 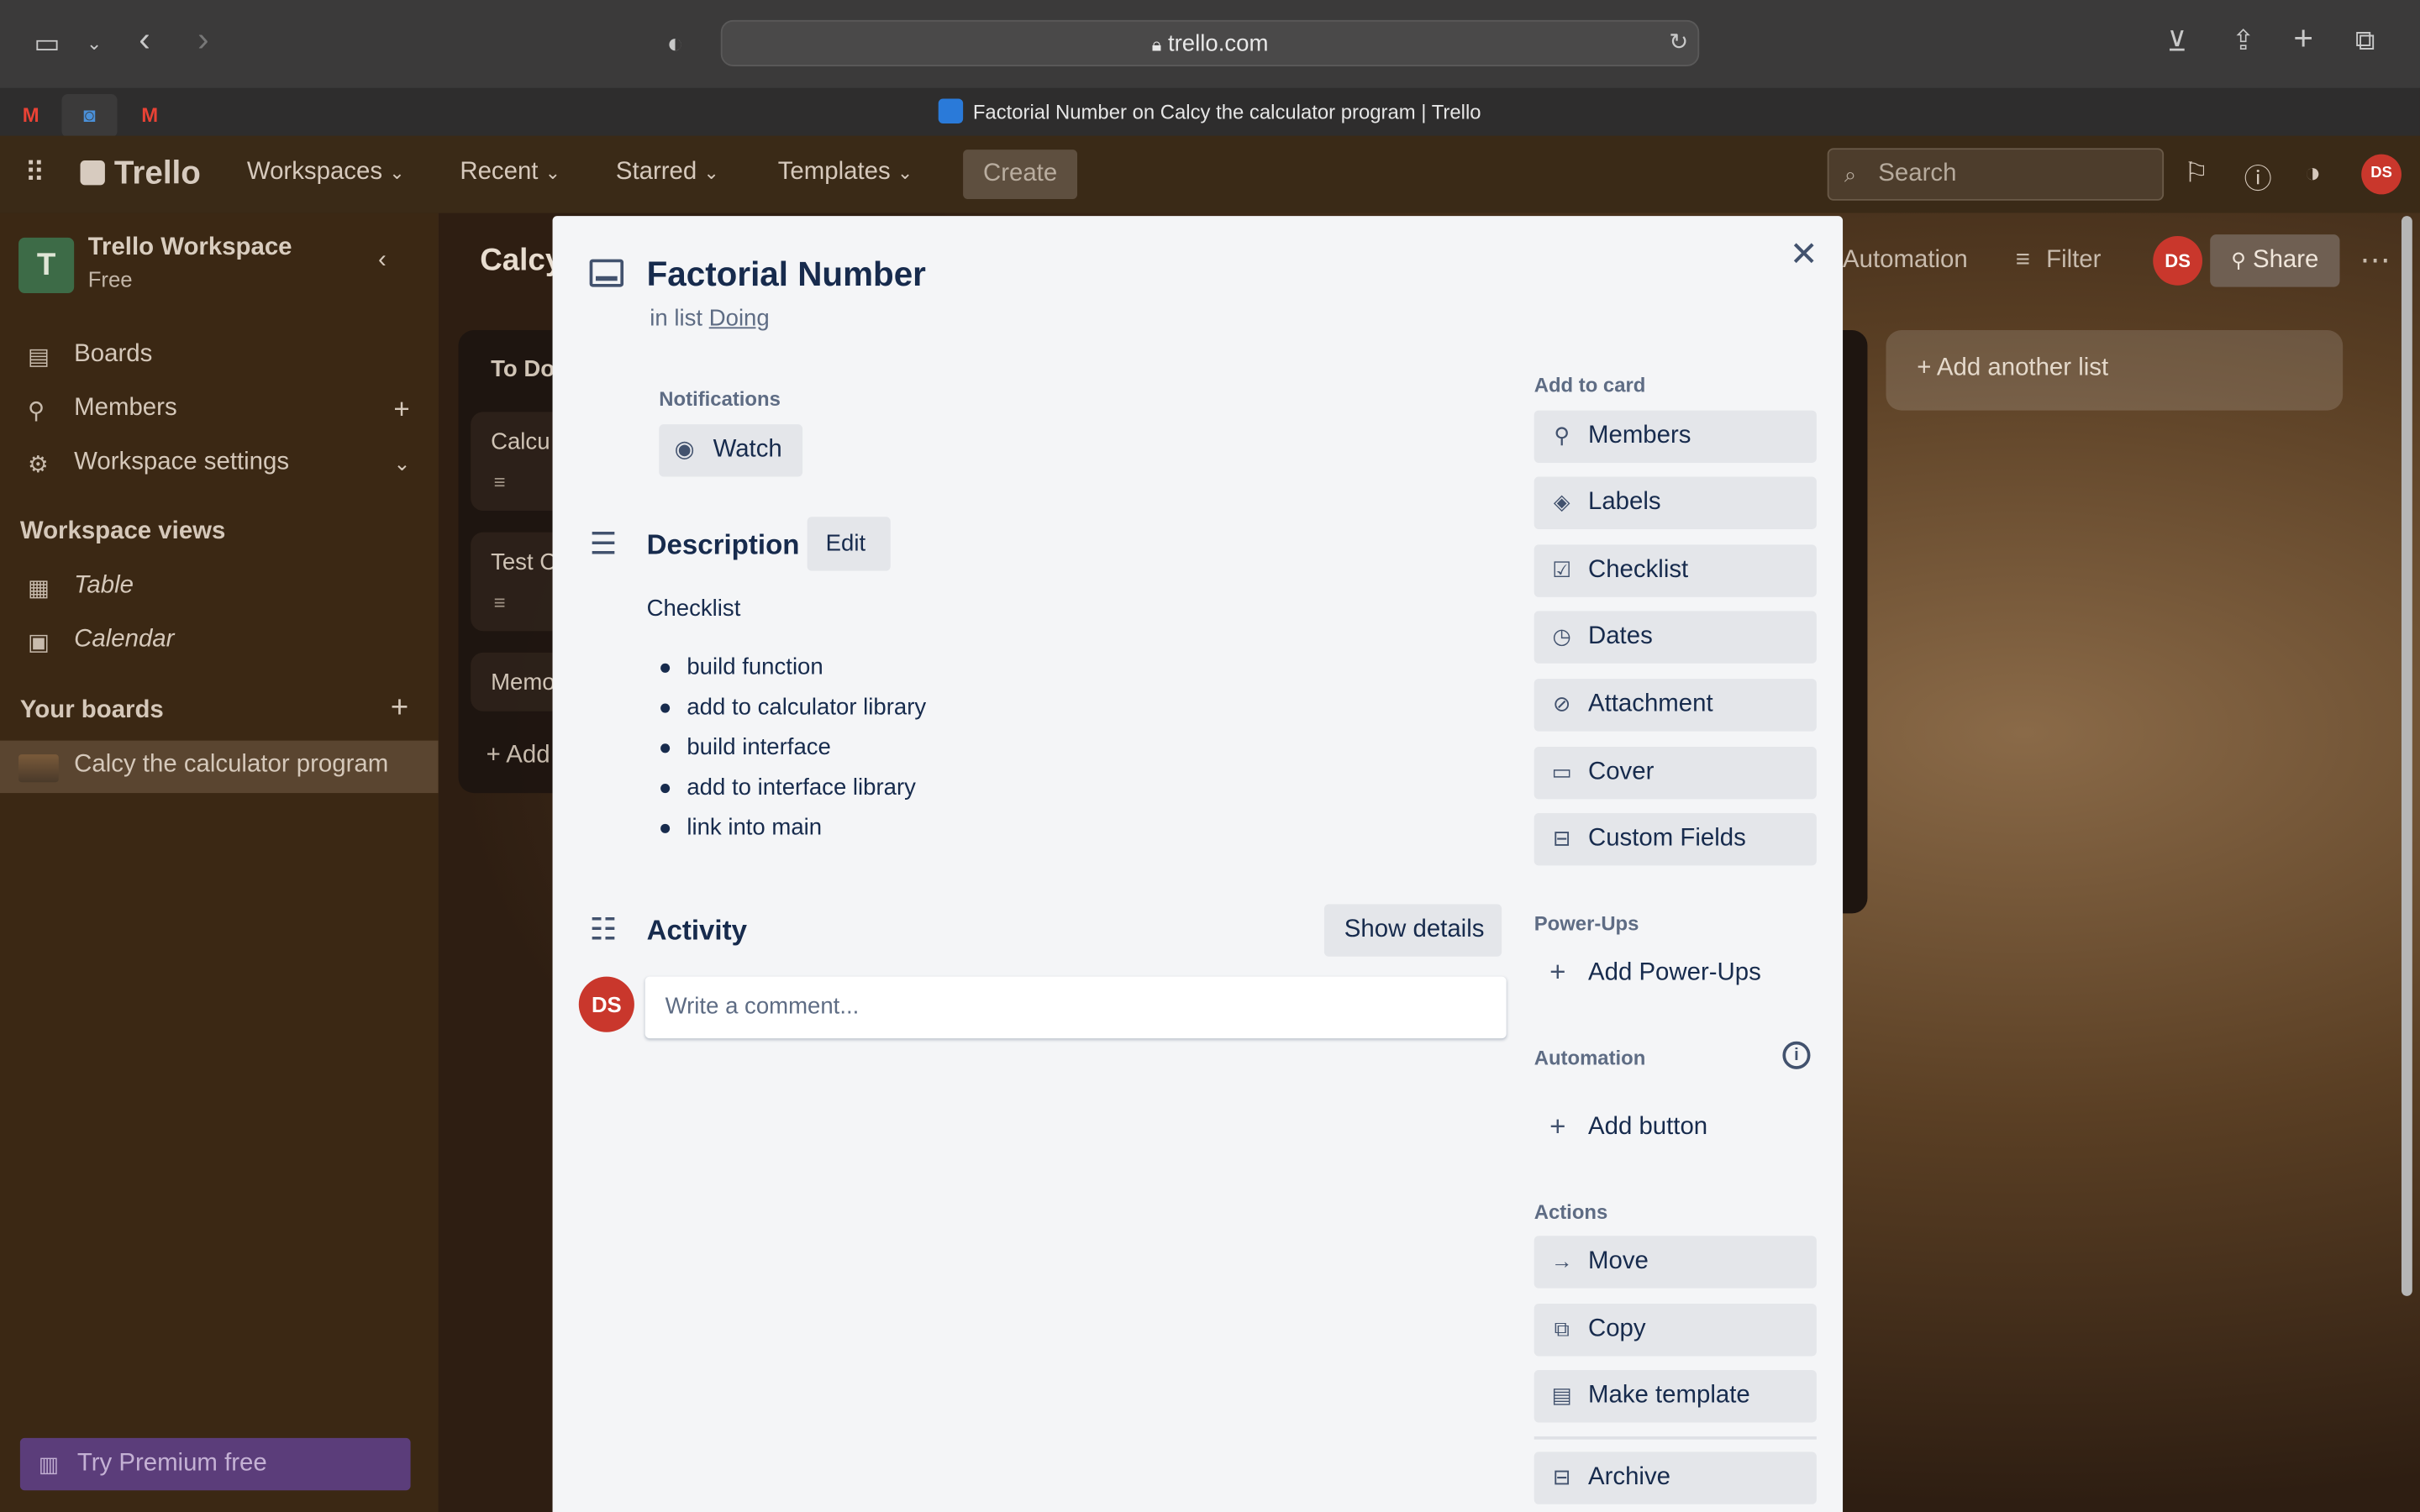 What do you see at coordinates (1676, 1330) in the screenshot?
I see `copy-button: ⧉ Copy` at bounding box center [1676, 1330].